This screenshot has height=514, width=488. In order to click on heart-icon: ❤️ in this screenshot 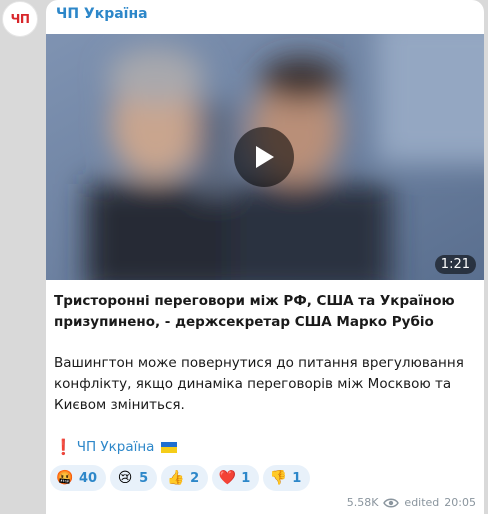, I will do `click(227, 478)`.